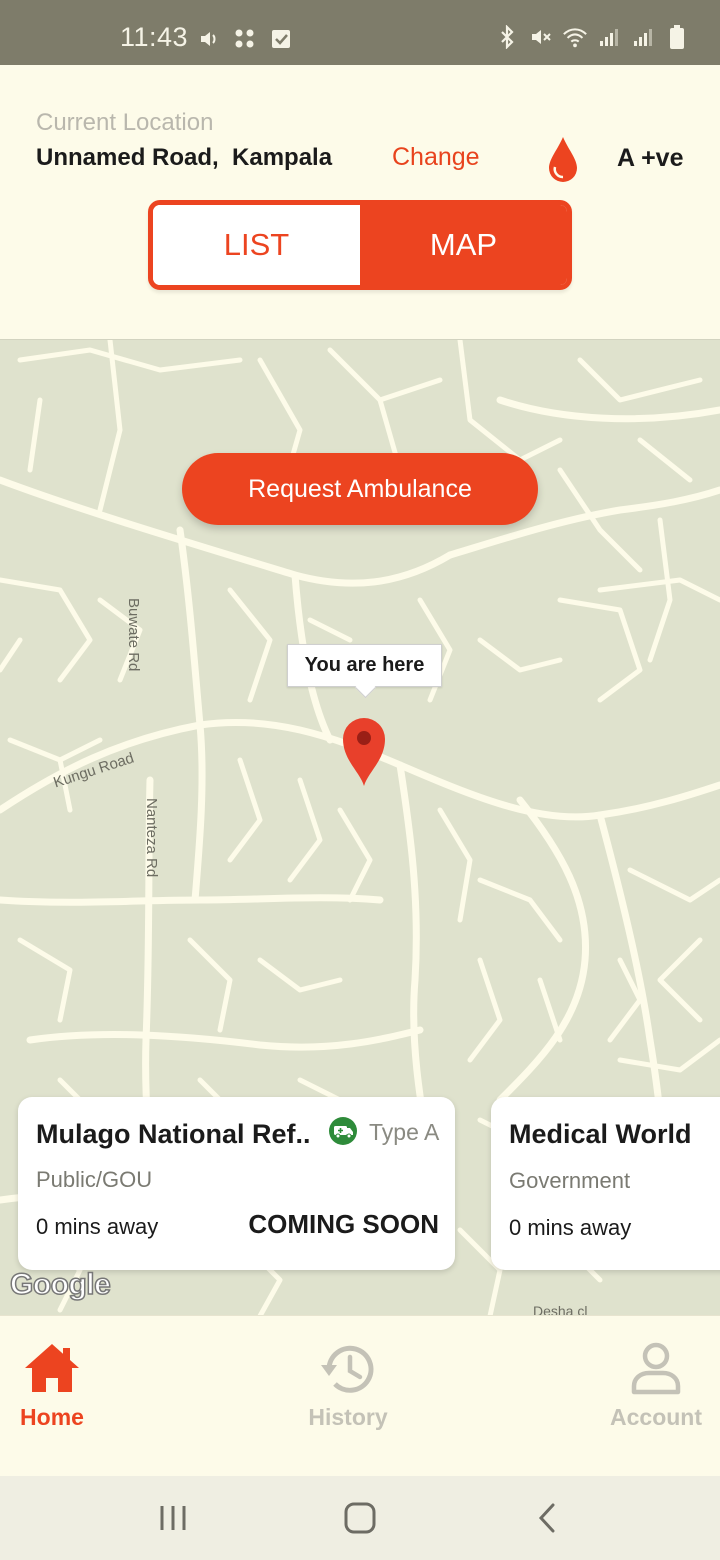  I want to click on current-location-value: Unnamed Road, Kampala, so click(184, 157).